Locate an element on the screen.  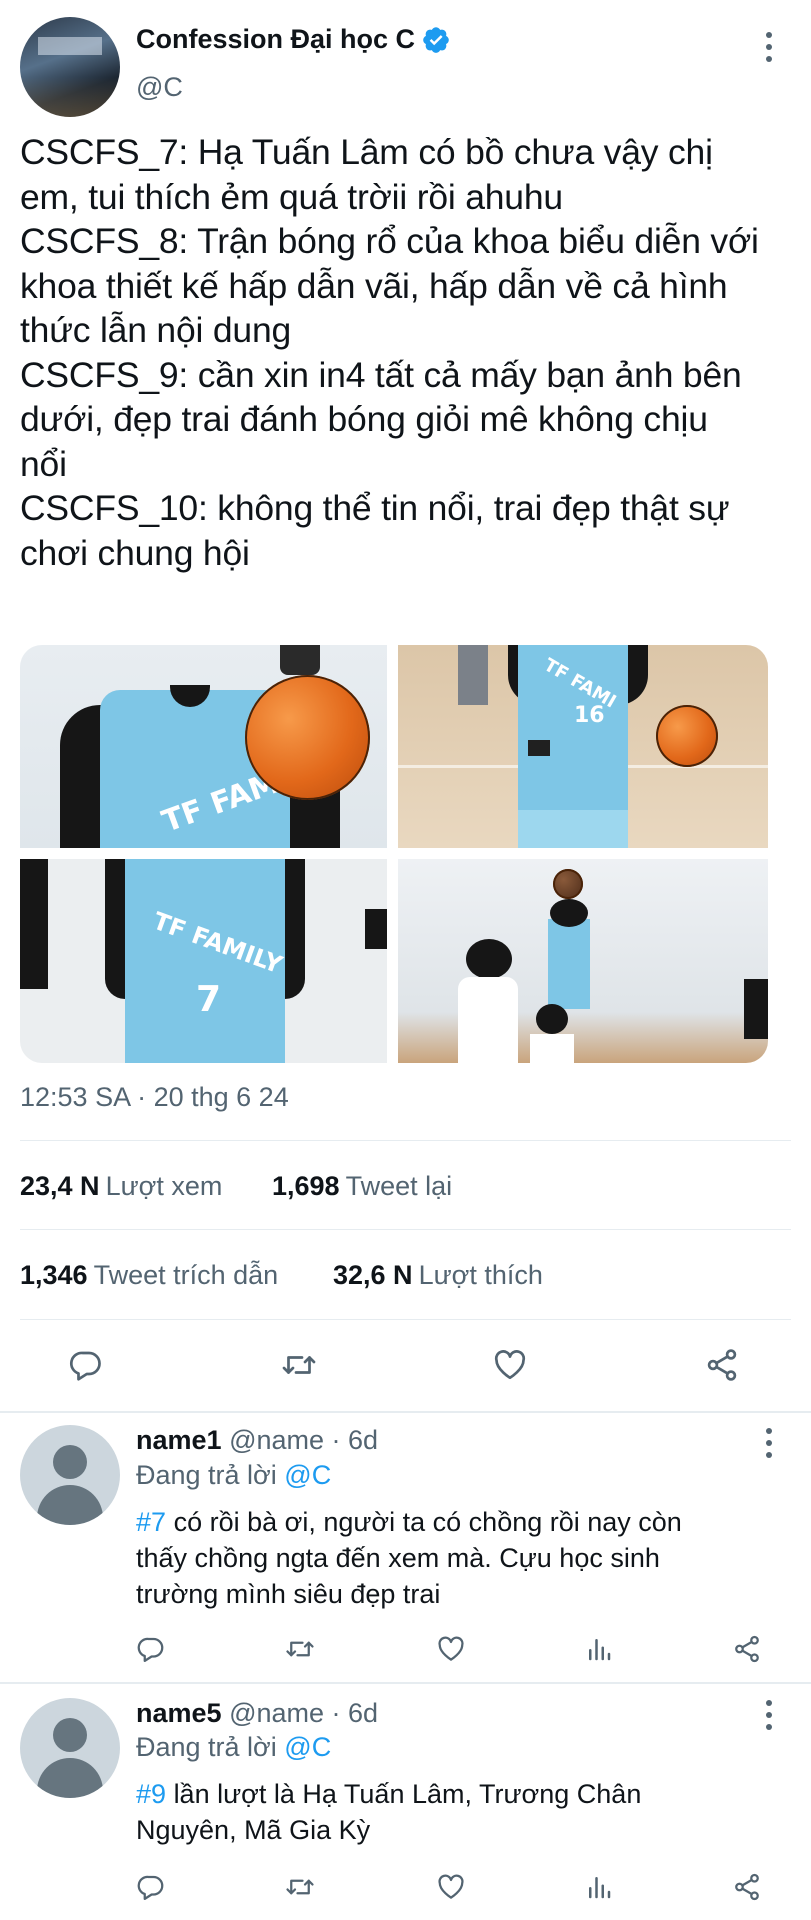
verified-badge-icon is located at coordinates (436, 39).